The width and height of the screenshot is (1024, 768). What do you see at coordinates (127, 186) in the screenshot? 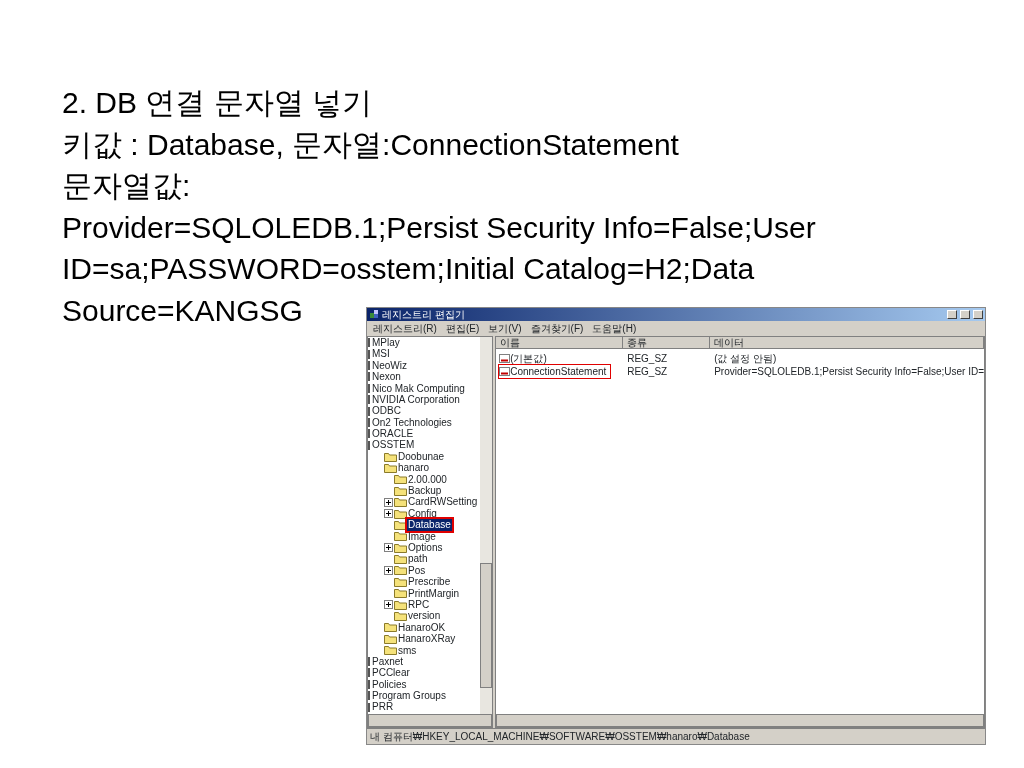
I see `slide-text-line: 문자열값:` at bounding box center [127, 186].